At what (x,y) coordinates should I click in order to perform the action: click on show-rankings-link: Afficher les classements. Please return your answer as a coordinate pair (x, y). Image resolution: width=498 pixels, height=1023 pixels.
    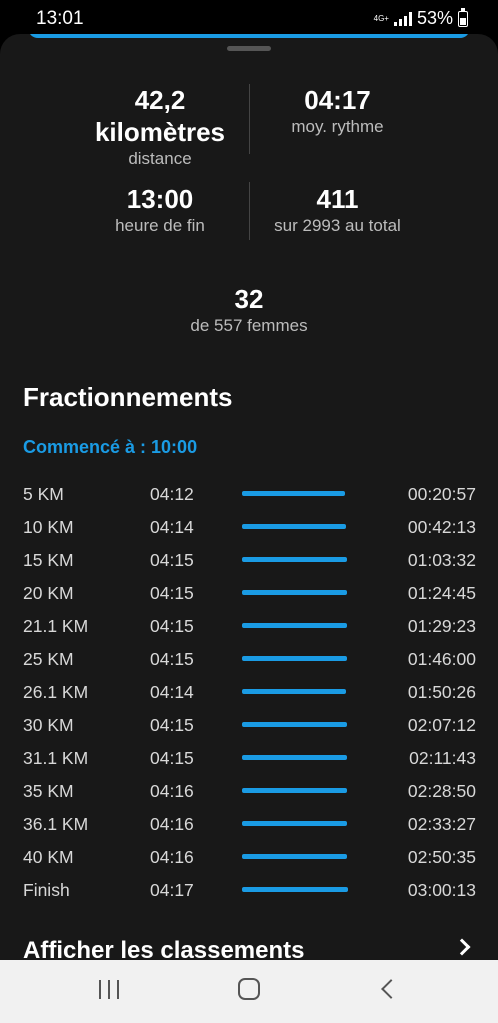
    Looking at the image, I should click on (249, 948).